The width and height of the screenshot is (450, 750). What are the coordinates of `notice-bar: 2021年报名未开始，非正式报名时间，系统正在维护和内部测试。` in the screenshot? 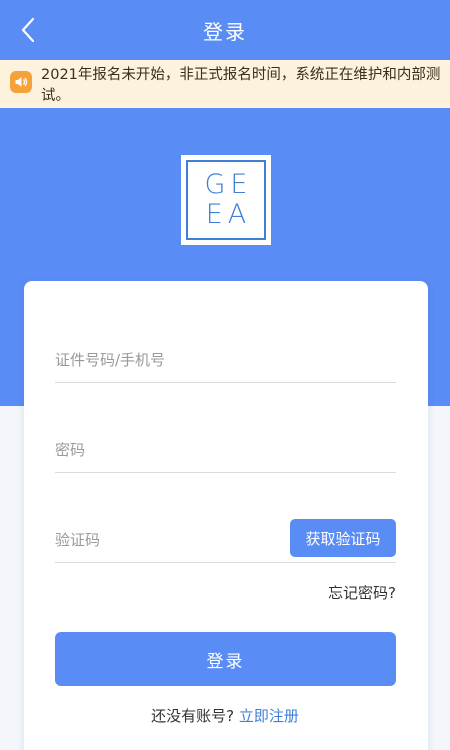 It's located at (225, 84).